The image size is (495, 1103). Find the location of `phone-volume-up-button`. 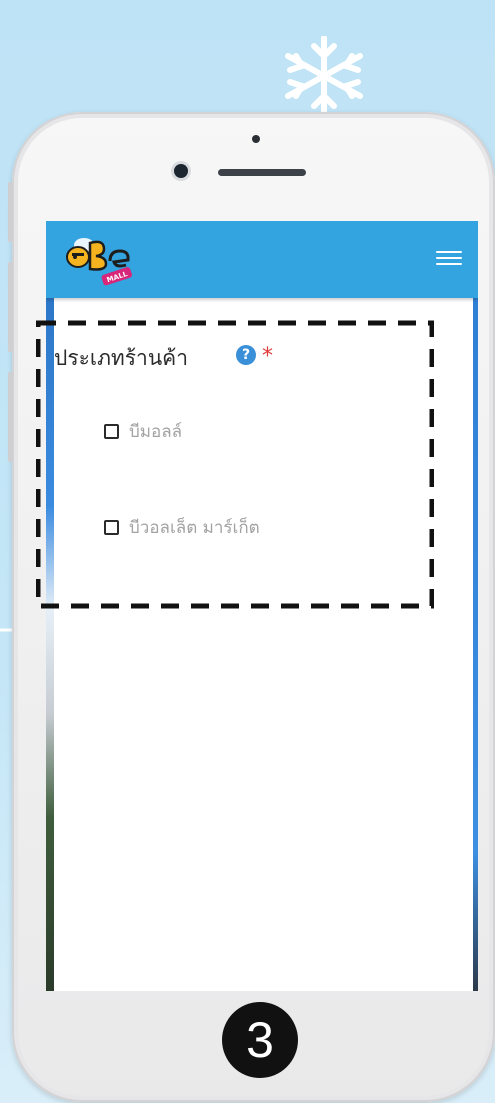

phone-volume-up-button is located at coordinates (10, 307).